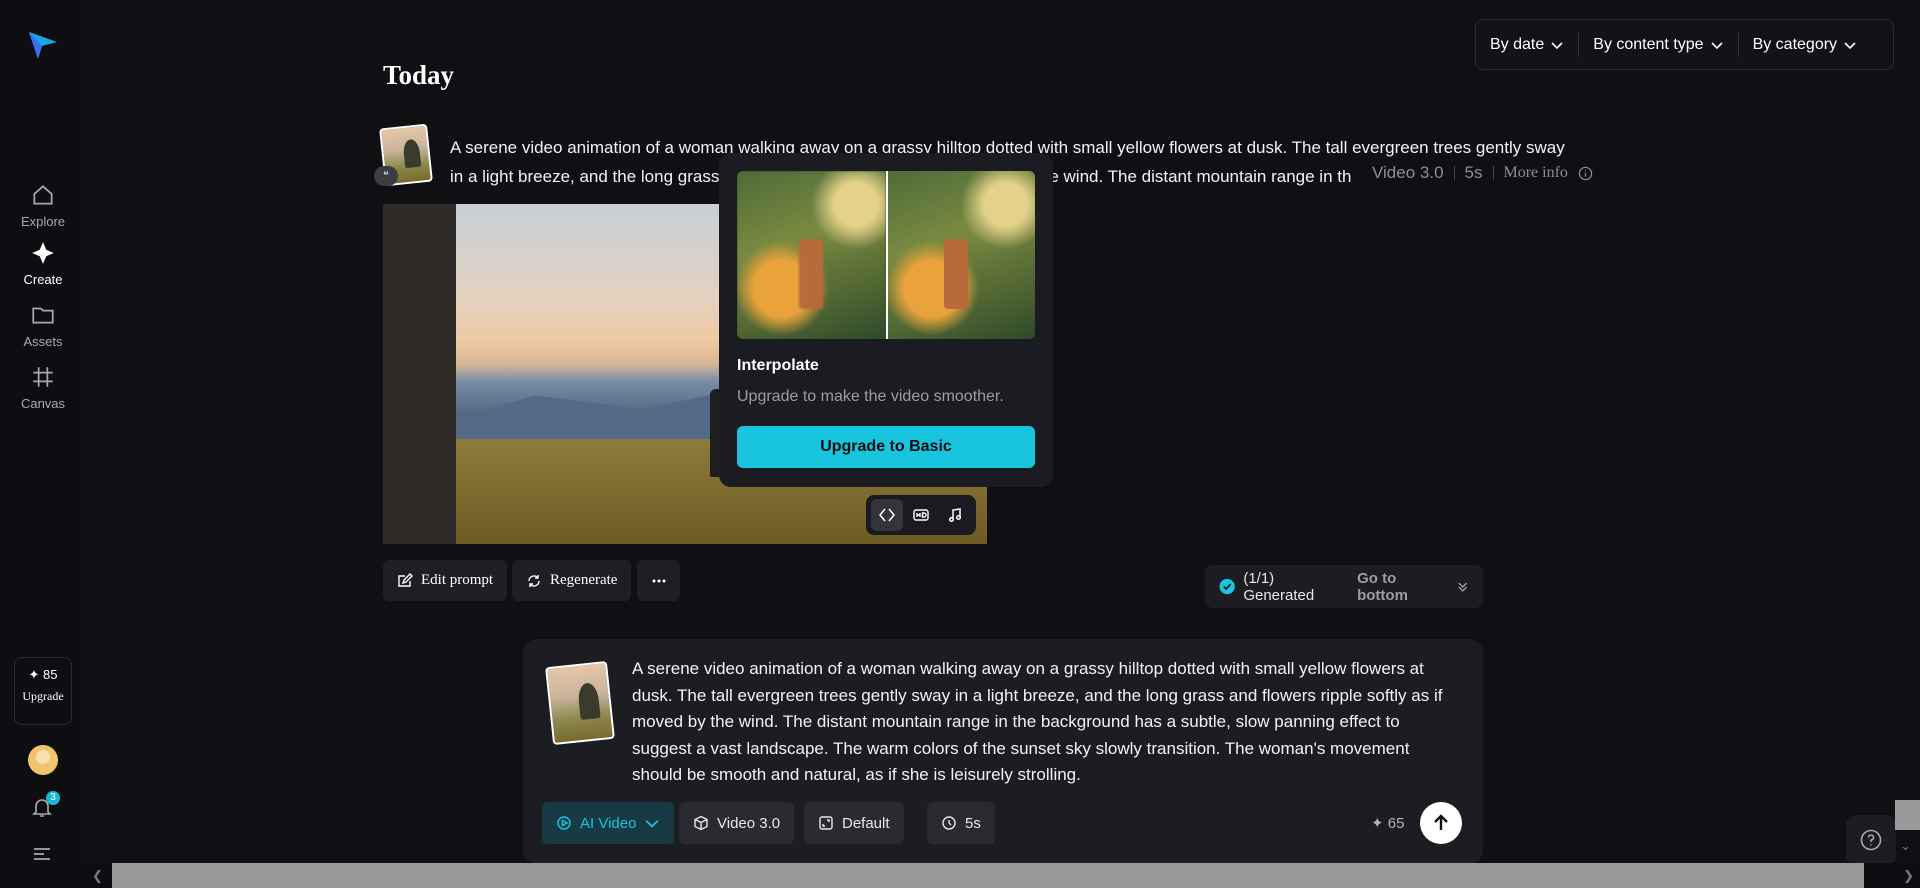 Image resolution: width=1920 pixels, height=888 pixels. What do you see at coordinates (866, 823) in the screenshot?
I see `chip-label: Default` at bounding box center [866, 823].